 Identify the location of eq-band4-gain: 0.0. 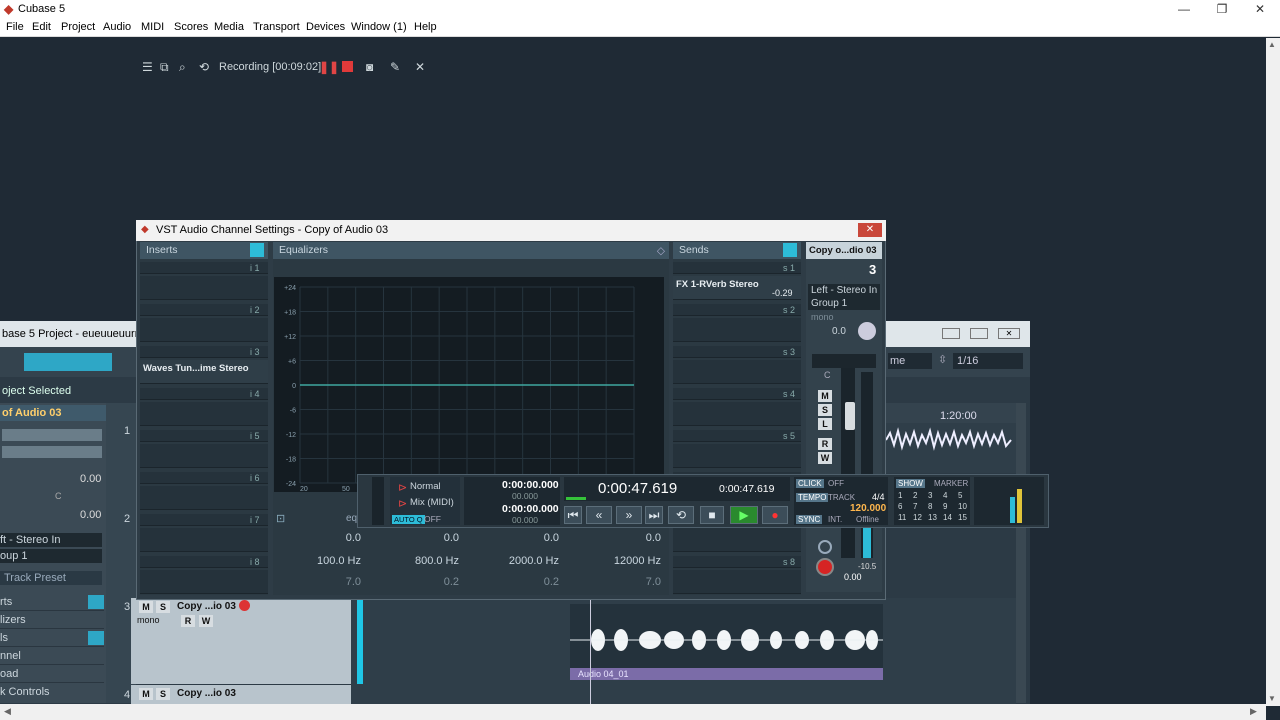
(647, 538).